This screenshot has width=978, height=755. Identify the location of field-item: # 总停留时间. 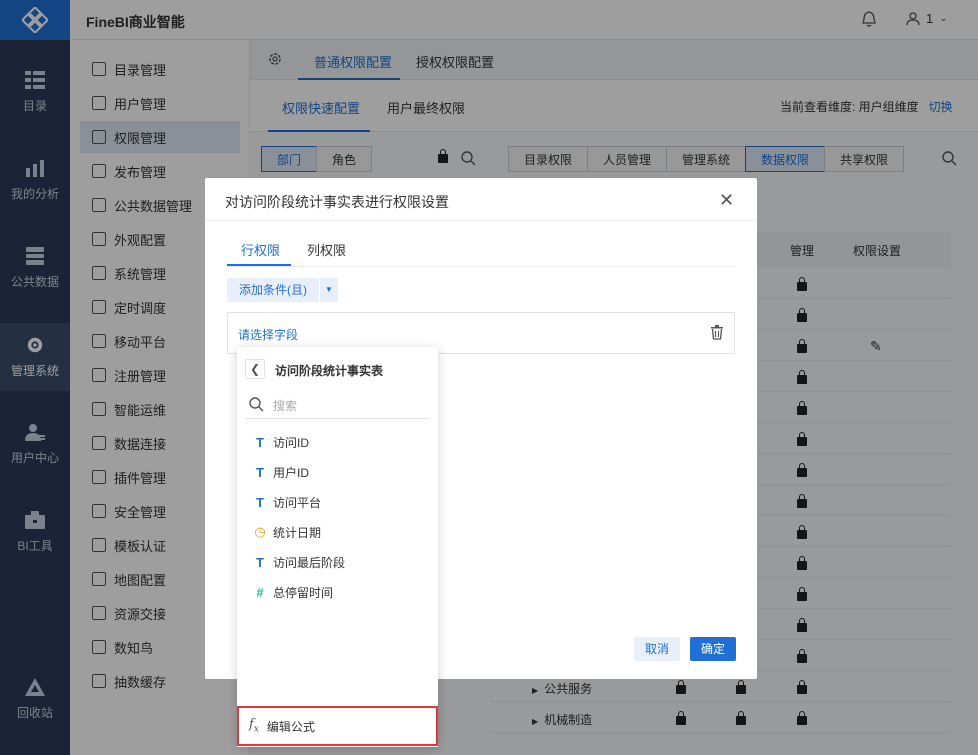
(293, 592).